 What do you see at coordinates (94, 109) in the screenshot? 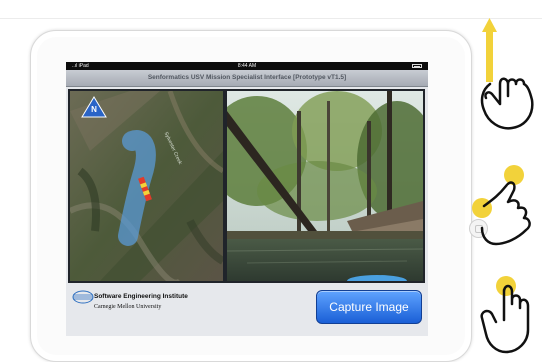
I see `north-label: N` at bounding box center [94, 109].